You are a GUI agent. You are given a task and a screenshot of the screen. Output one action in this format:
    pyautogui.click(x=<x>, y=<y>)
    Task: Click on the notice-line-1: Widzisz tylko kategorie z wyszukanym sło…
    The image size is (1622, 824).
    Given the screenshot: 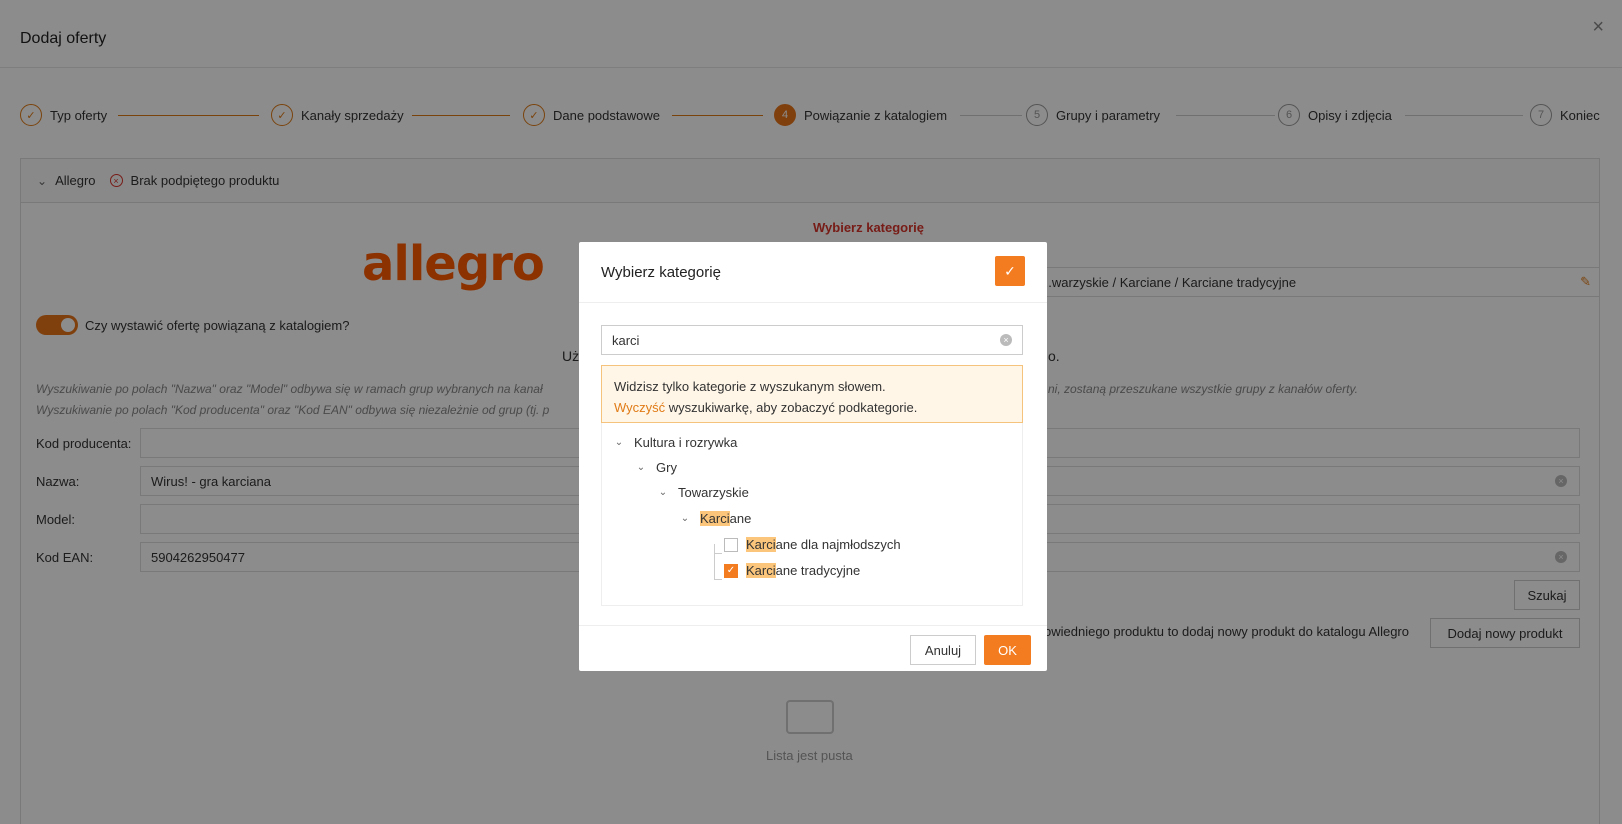 What is the action you would take?
    pyautogui.click(x=750, y=386)
    